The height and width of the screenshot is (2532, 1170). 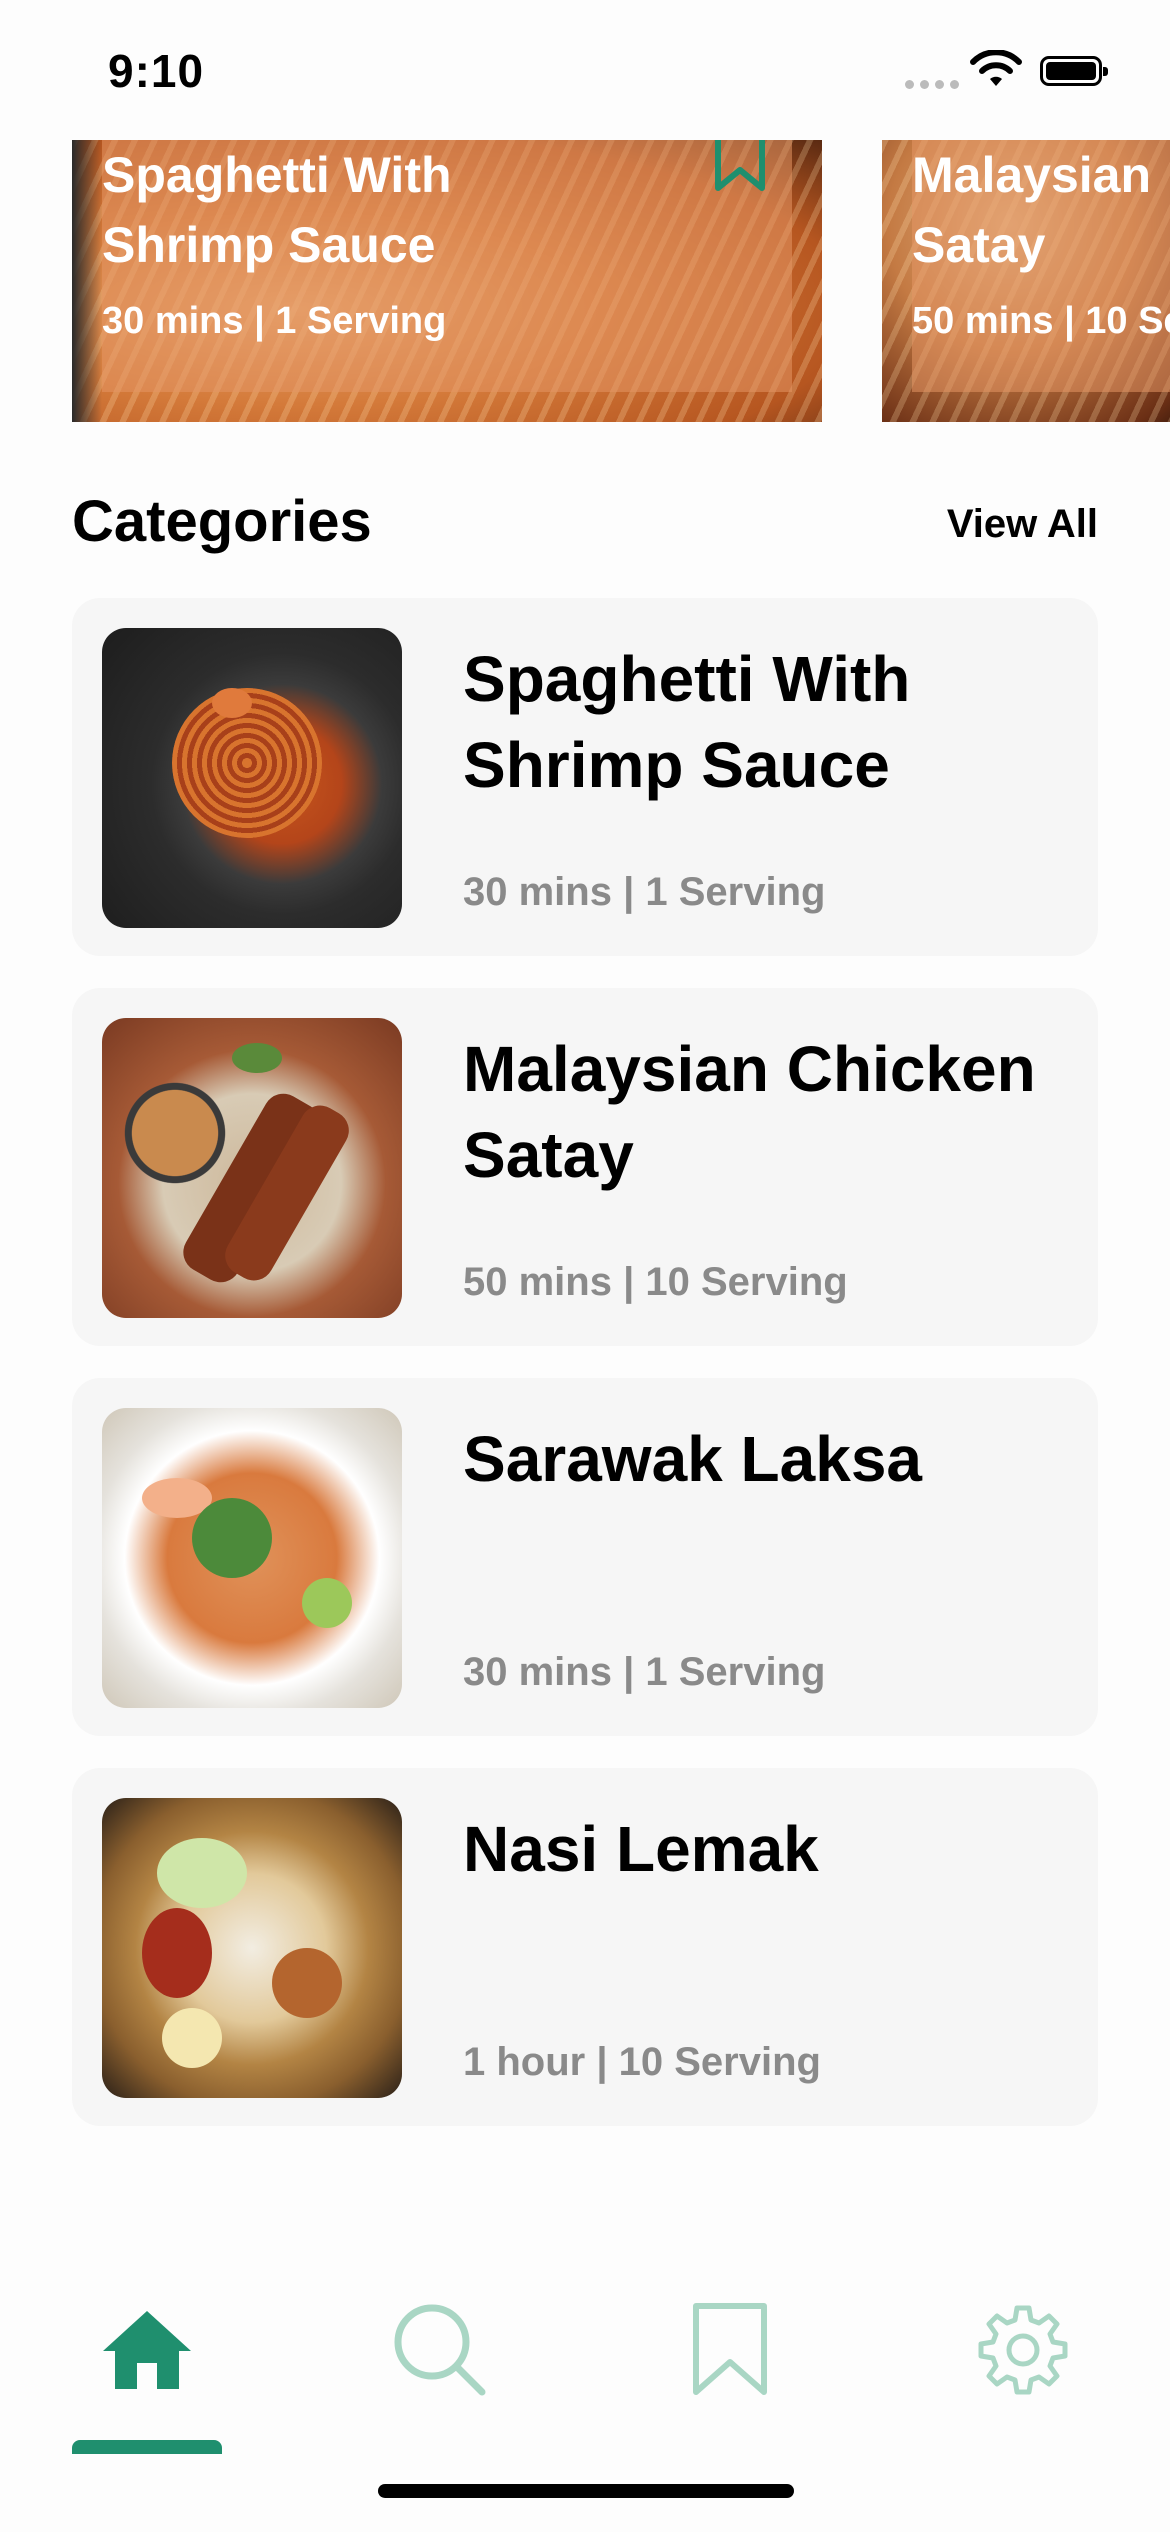 I want to click on categories-header: Categories View All, so click(x=585, y=528).